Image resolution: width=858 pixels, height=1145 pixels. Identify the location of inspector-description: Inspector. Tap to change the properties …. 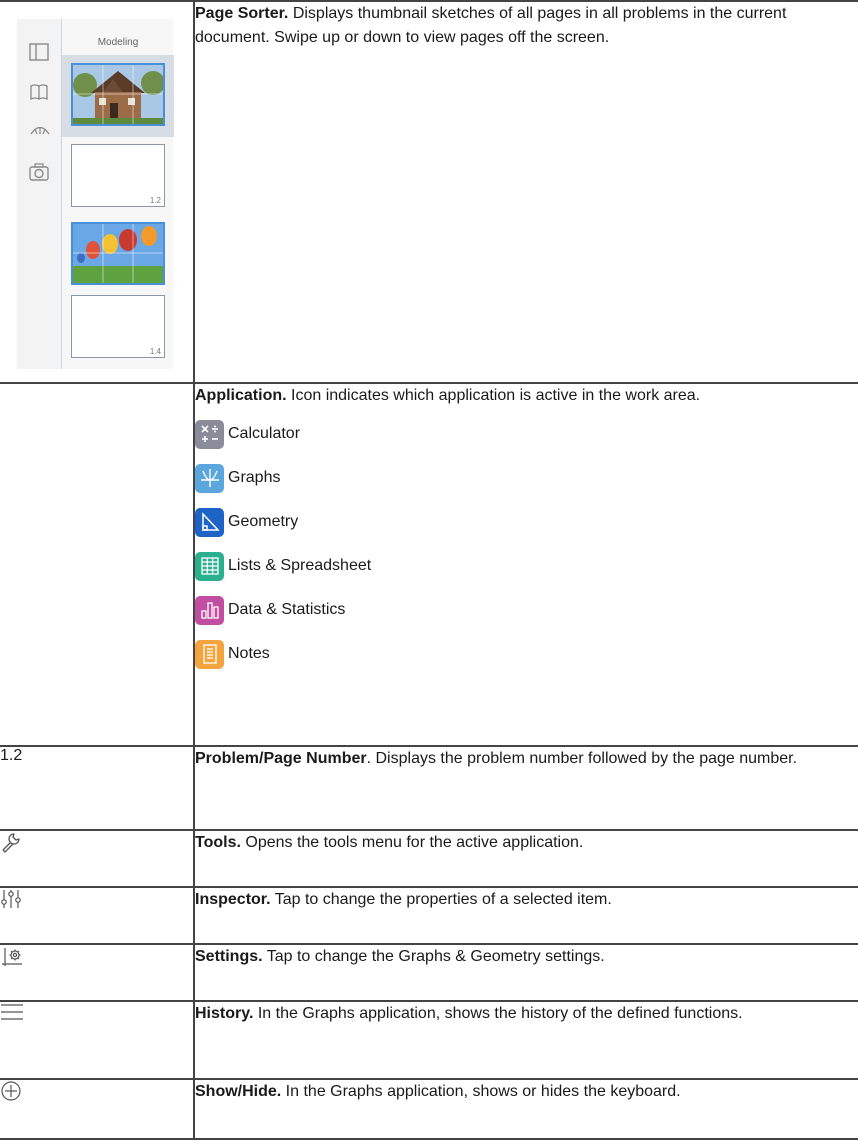
(526, 915).